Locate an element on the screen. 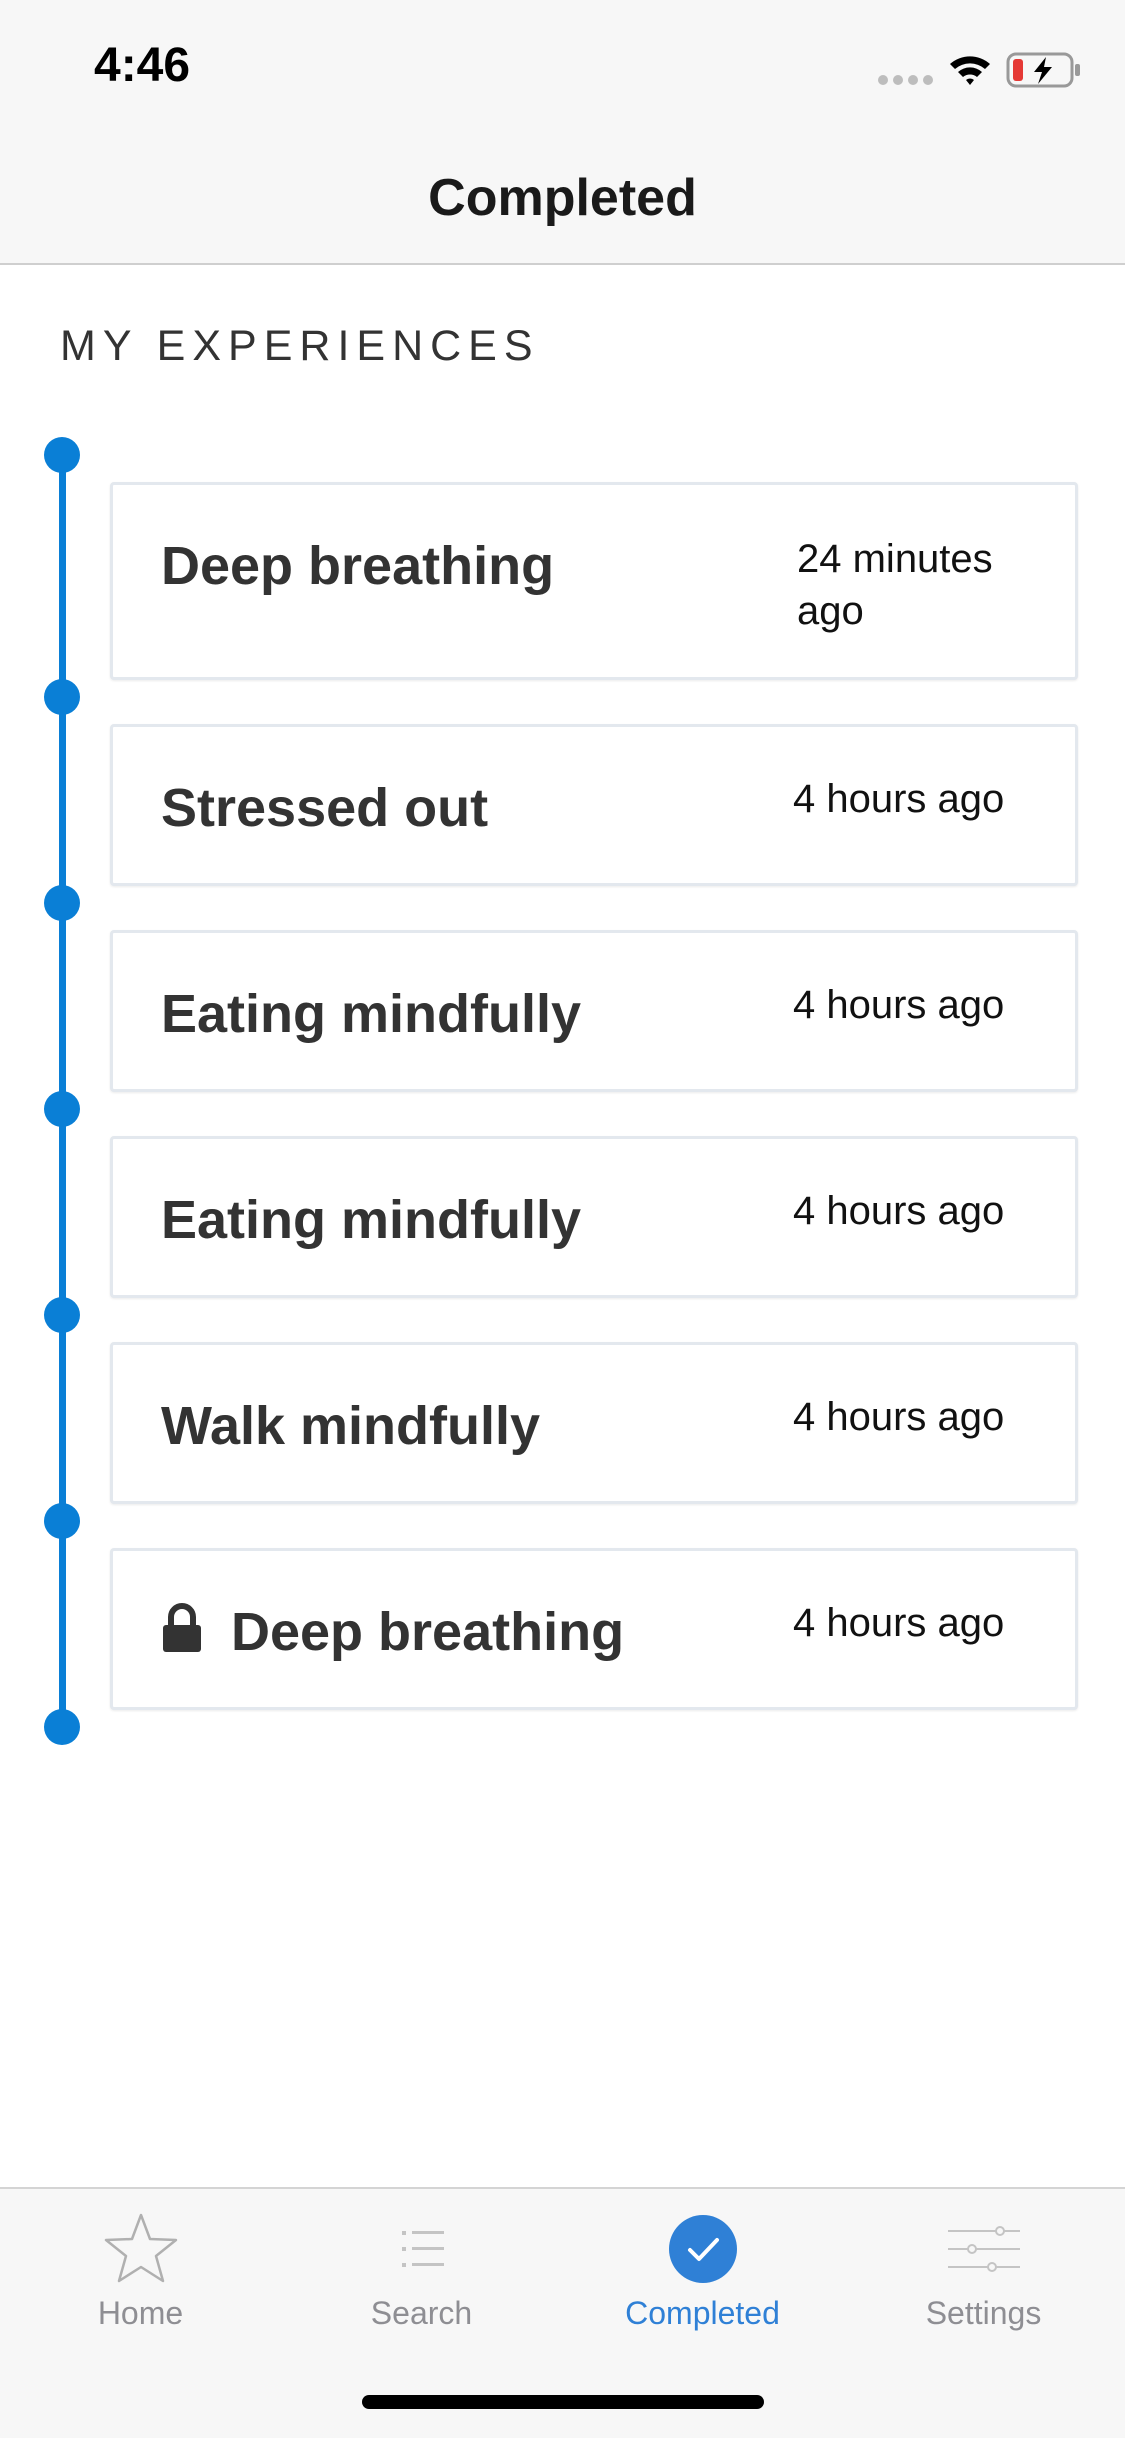  checkmark-circle-icon is located at coordinates (702, 2249).